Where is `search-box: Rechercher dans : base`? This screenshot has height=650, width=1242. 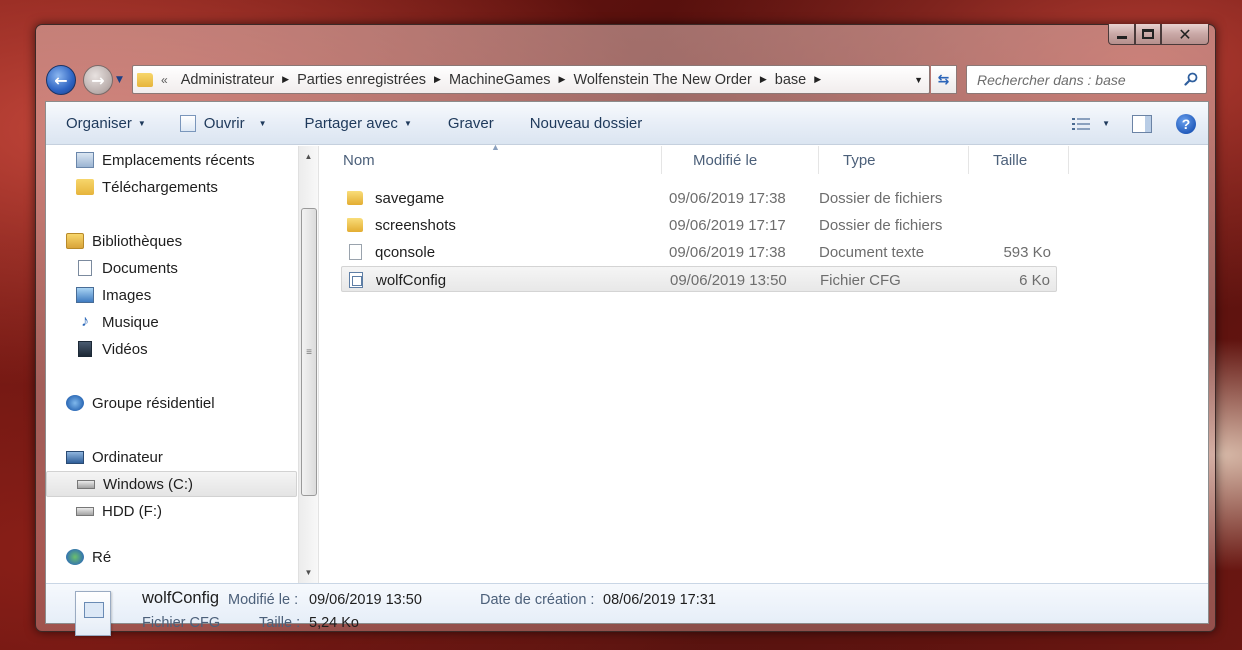 search-box: Rechercher dans : base is located at coordinates (1086, 79).